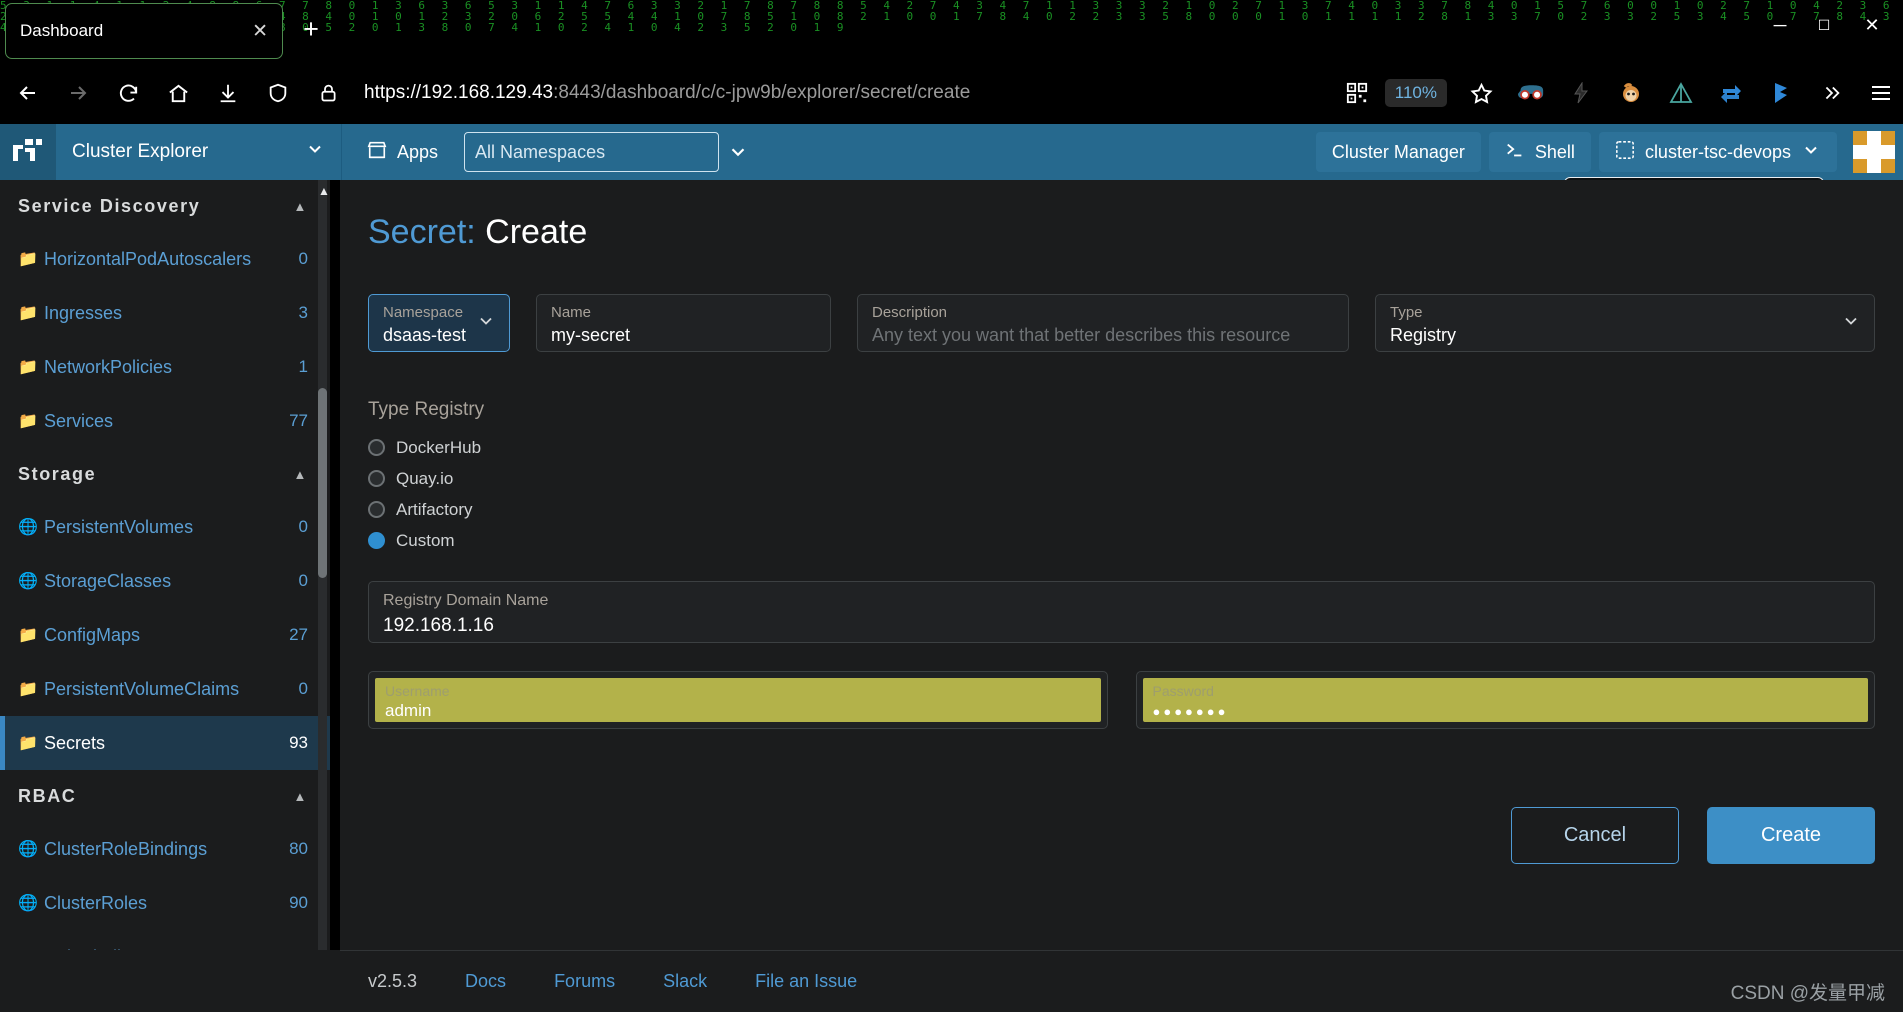  I want to click on insecure-lock-icon, so click(328, 93).